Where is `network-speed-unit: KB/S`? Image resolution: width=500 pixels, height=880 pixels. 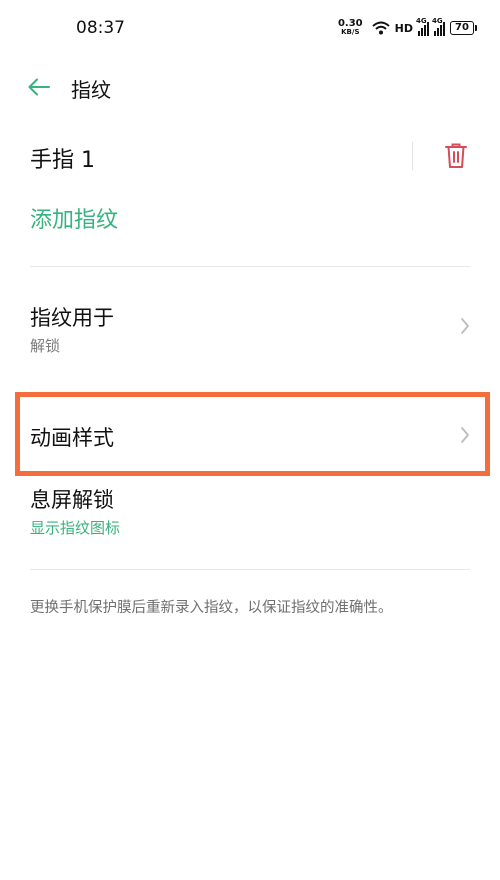 network-speed-unit: KB/S is located at coordinates (350, 32).